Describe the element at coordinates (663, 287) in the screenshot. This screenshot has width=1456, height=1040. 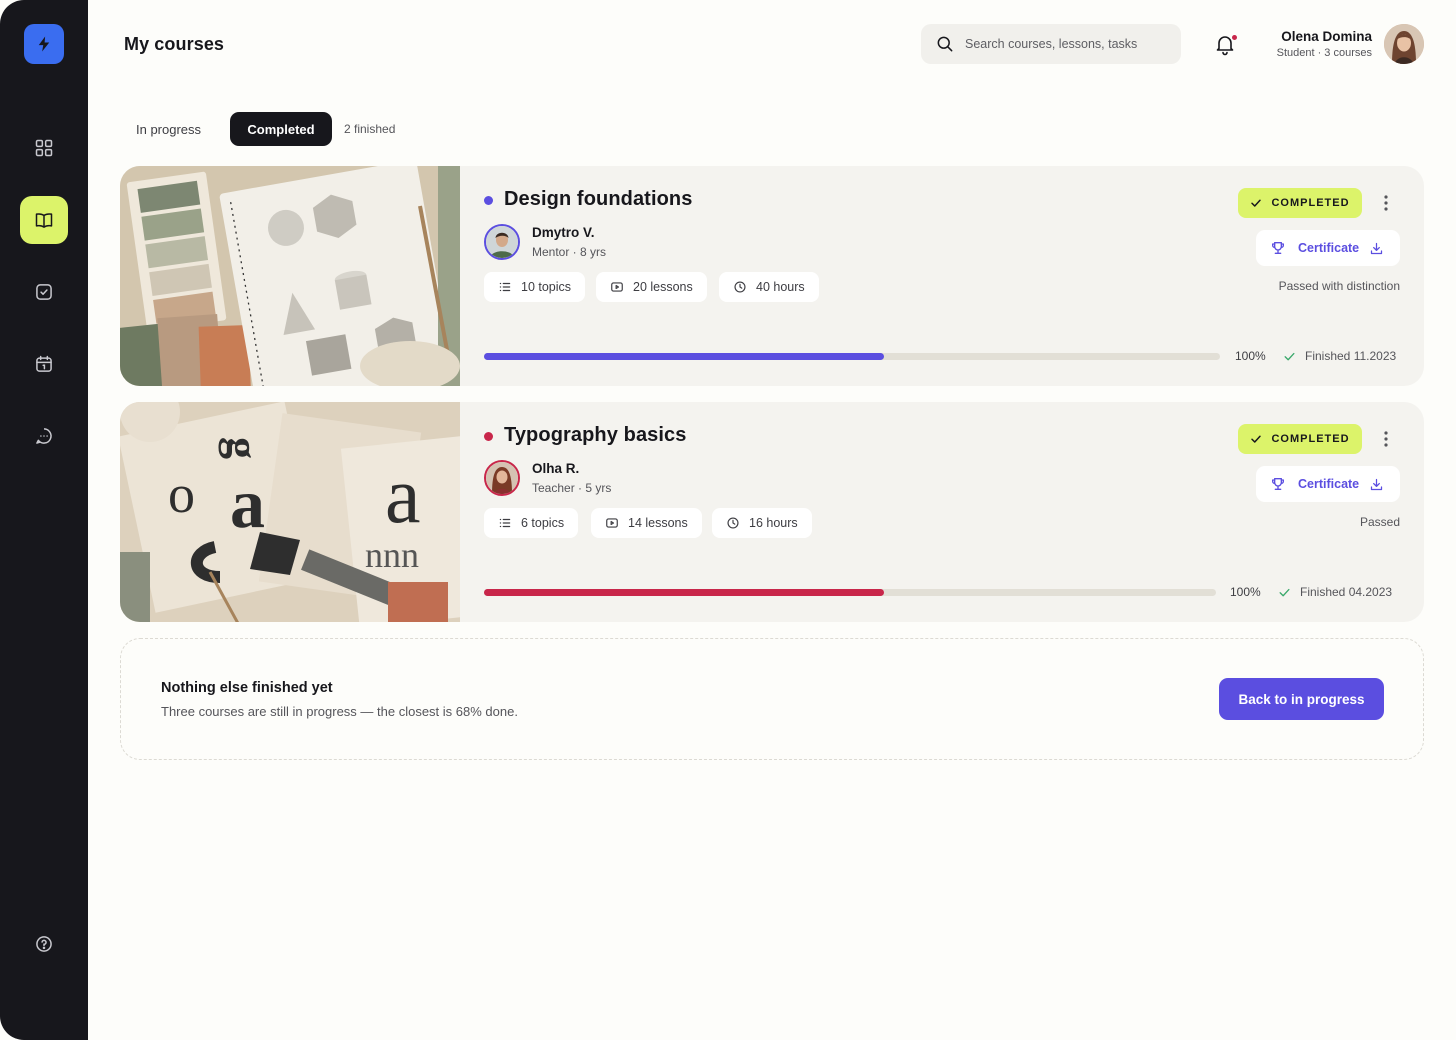
I see `lessons-count: 20 lessons` at that location.